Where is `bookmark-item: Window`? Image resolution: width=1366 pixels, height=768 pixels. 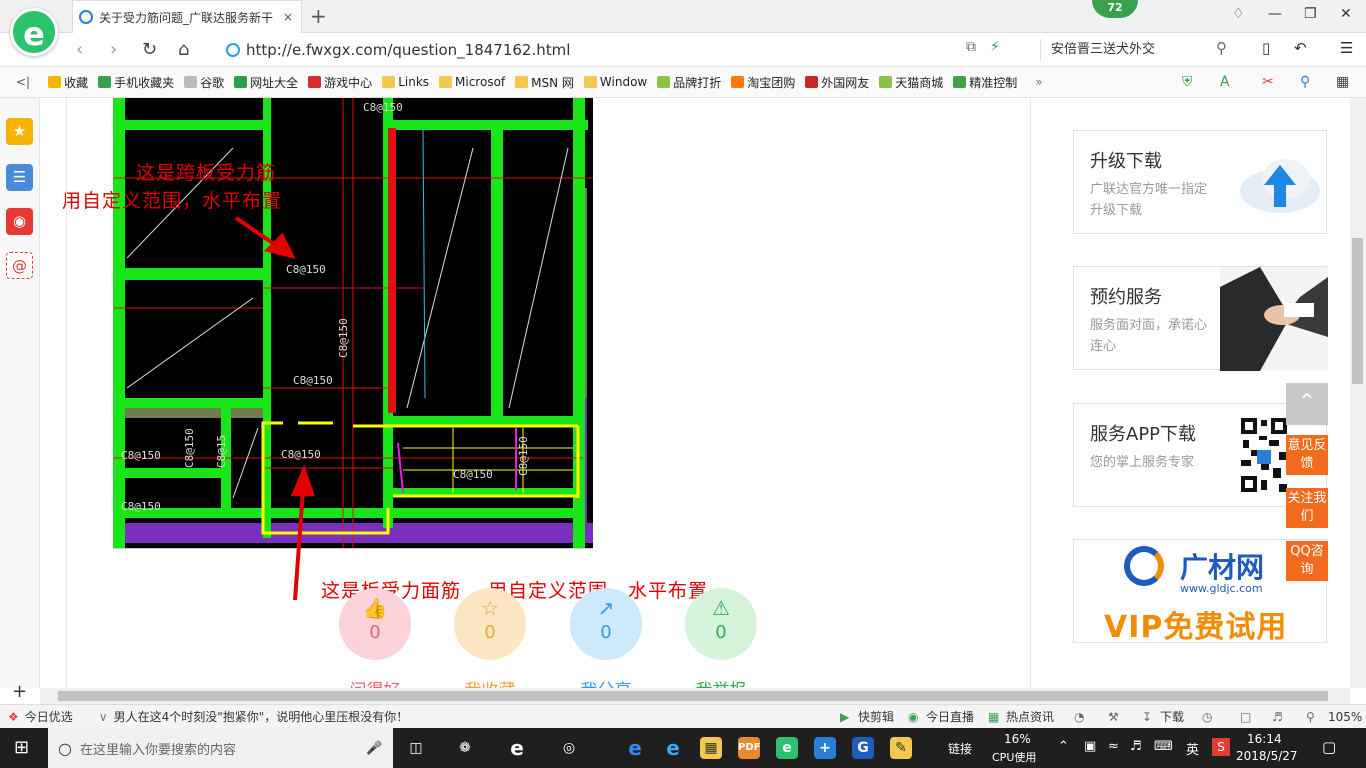
bookmark-item: Window is located at coordinates (615, 82).